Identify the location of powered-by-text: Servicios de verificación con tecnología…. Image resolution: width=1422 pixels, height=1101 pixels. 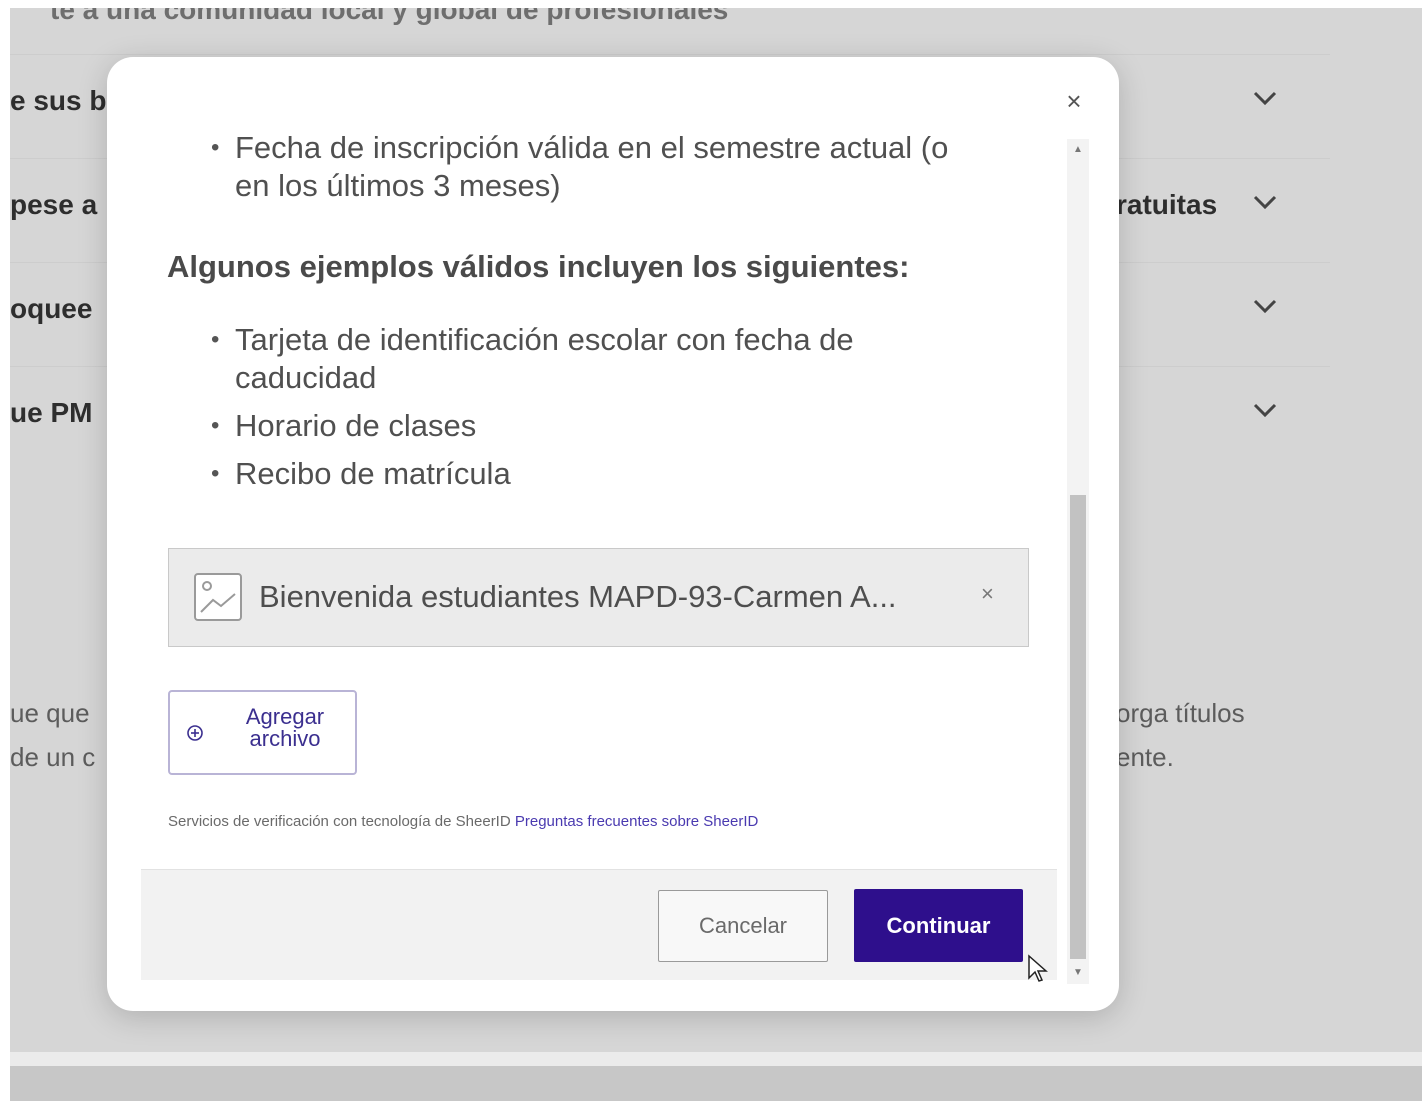
(463, 821).